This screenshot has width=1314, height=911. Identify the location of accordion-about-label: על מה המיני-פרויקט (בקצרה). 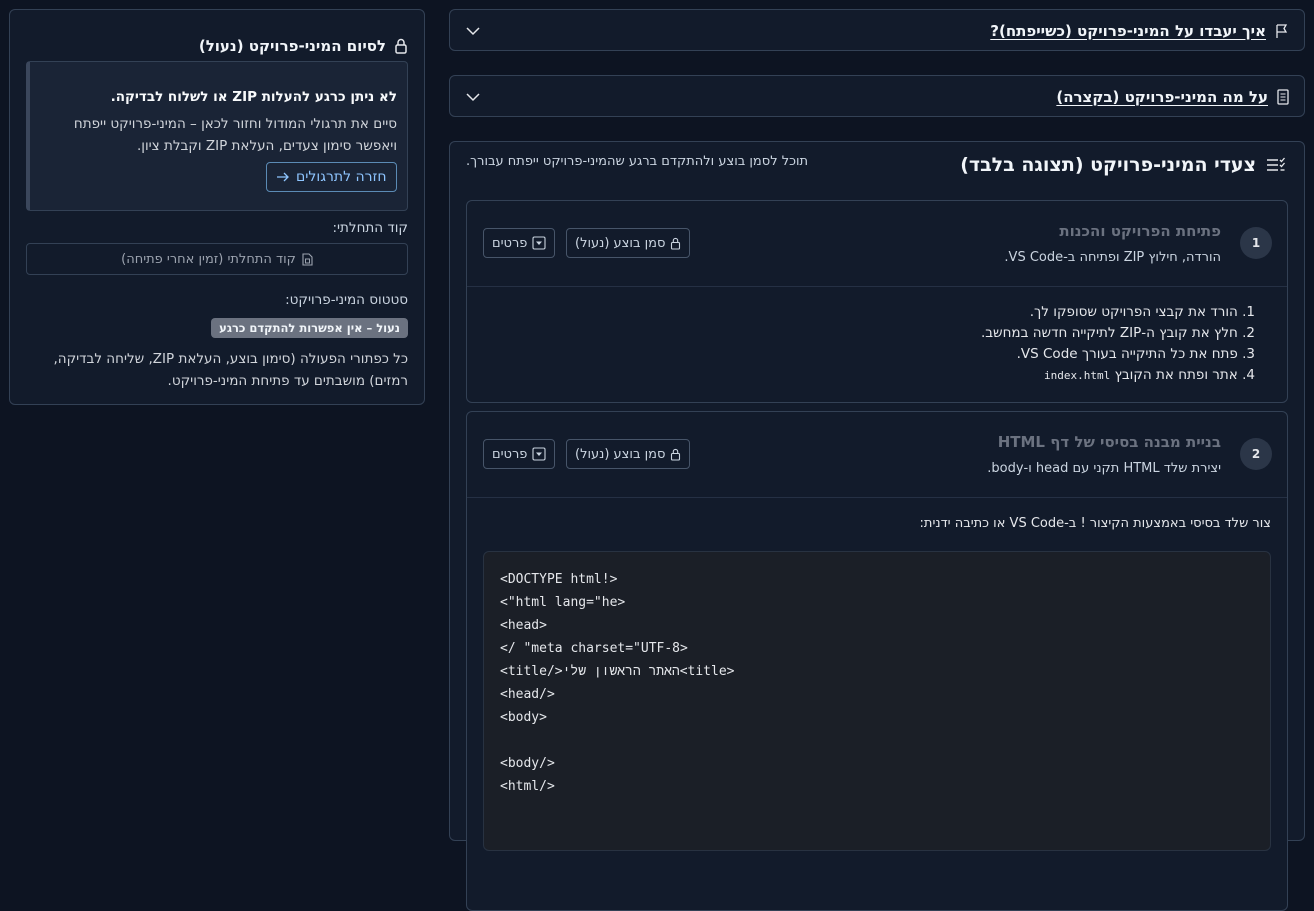
(1162, 97).